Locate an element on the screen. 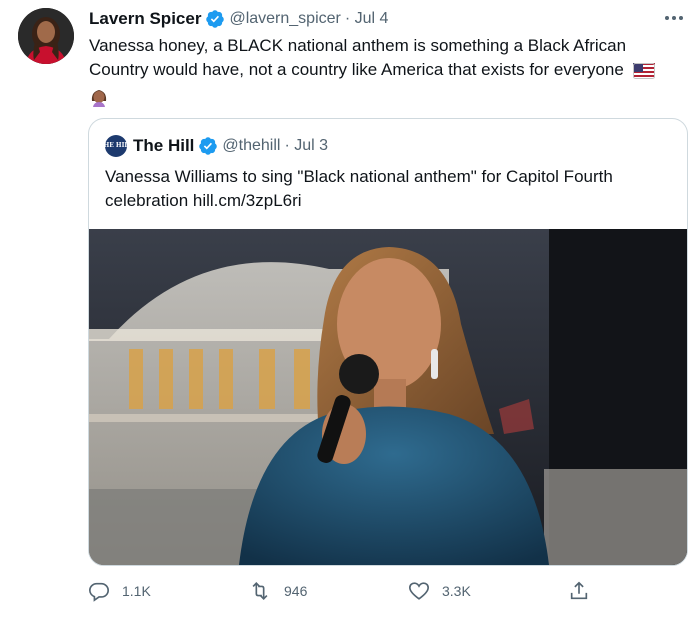 The image size is (700, 621). quoted-tweet-date: · Jul 3 is located at coordinates (306, 145).